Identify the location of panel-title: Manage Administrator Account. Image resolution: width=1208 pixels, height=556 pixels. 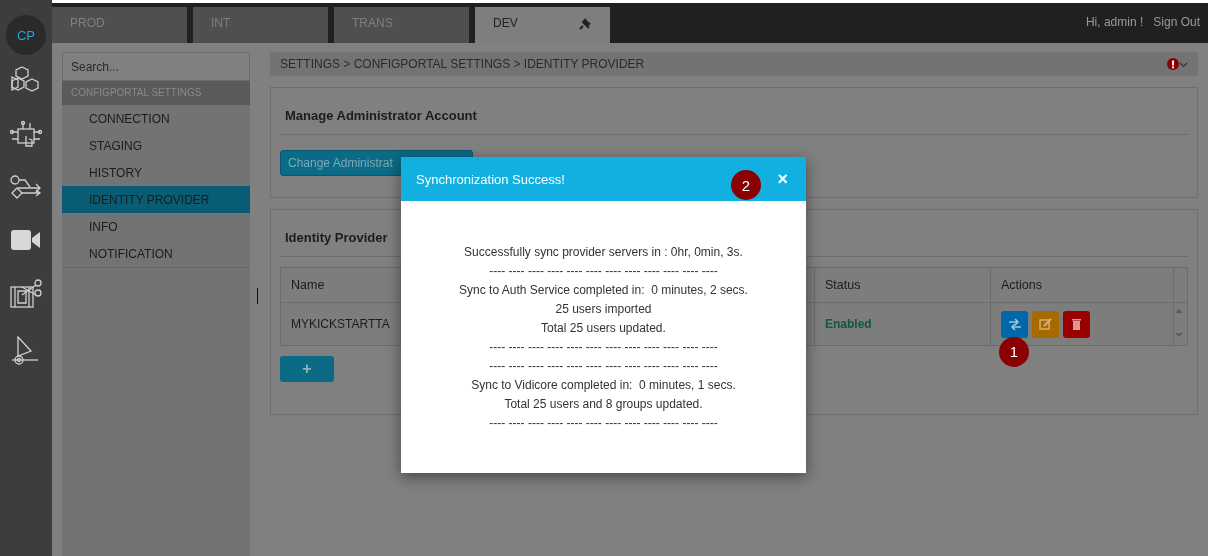
(734, 111).